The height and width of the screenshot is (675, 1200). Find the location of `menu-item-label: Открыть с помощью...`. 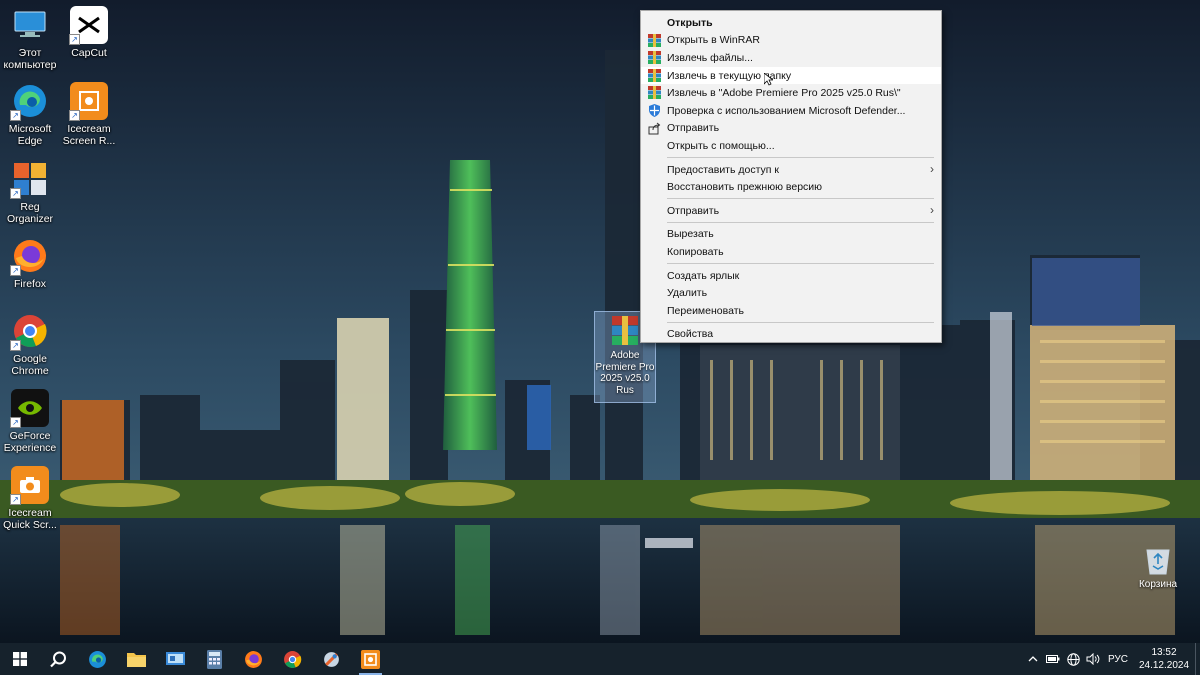

menu-item-label: Открыть с помощью... is located at coordinates (721, 145).